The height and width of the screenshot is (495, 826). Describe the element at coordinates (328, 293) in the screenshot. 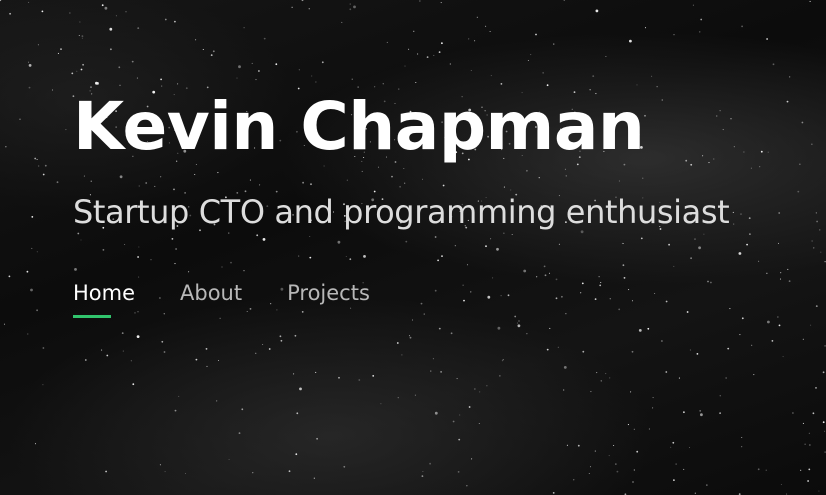

I see `nav-item-projects-label: Projects` at that location.